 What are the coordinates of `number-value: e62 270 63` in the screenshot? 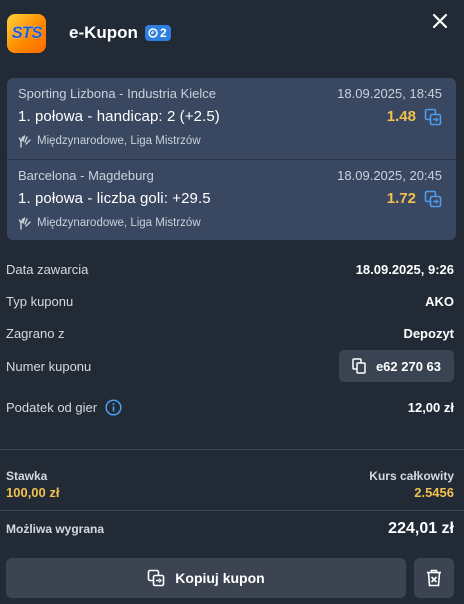 It's located at (408, 366).